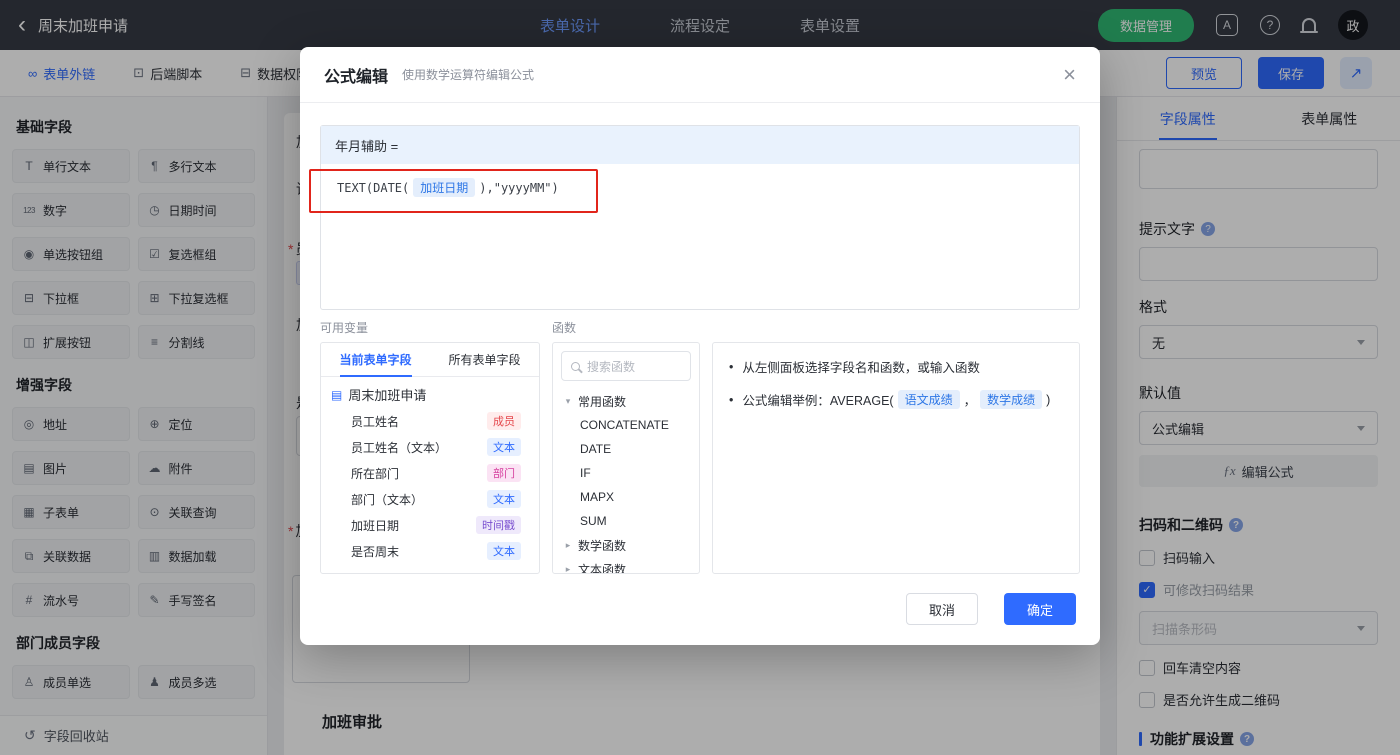  I want to click on variables-tabs: 当前表单字段 所有表单字段, so click(430, 360).